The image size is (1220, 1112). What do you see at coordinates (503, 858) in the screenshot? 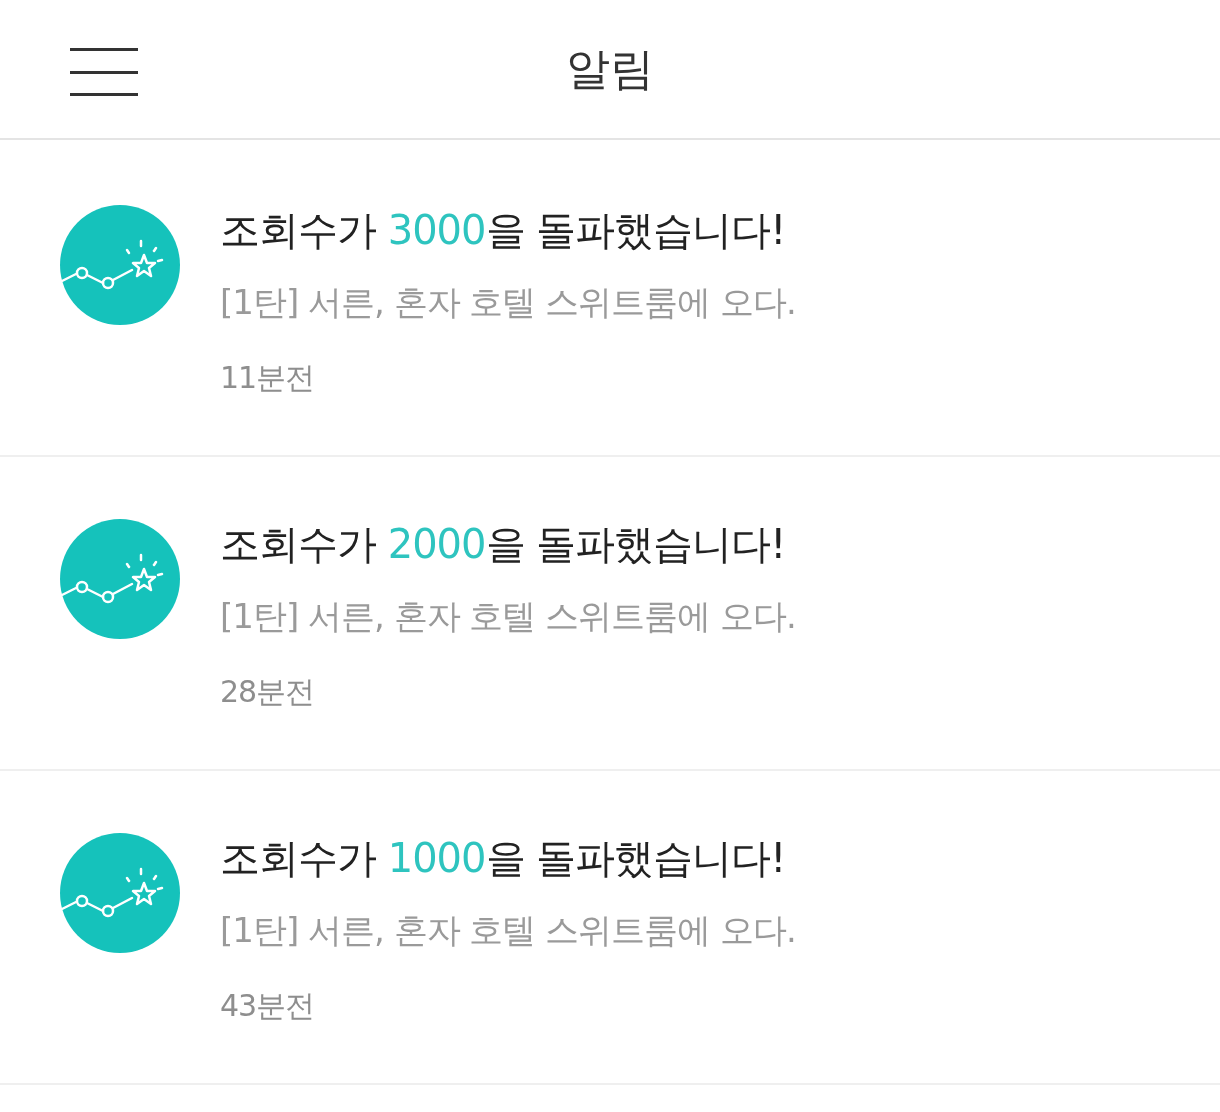
I see `notification-title: 조회수가 1000을 돌파했습니다!` at bounding box center [503, 858].